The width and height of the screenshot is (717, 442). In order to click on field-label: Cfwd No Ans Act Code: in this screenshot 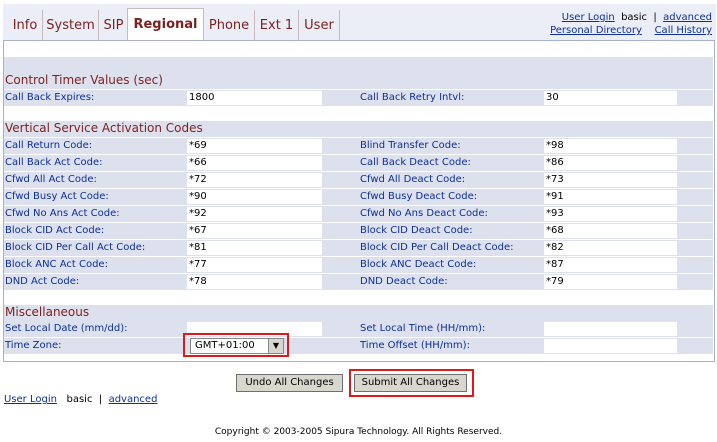, I will do `click(62, 213)`.